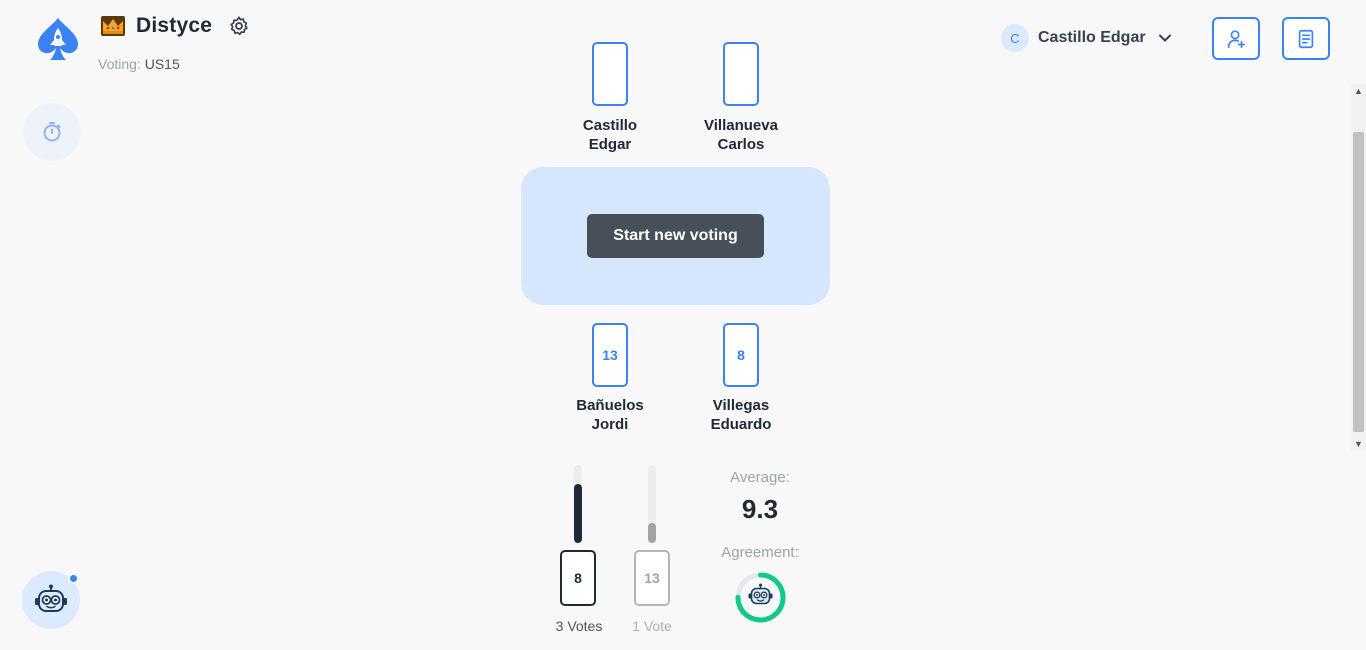 This screenshot has width=1366, height=650. Describe the element at coordinates (610, 405) in the screenshot. I see `player-first-line: Bañuelos` at that location.